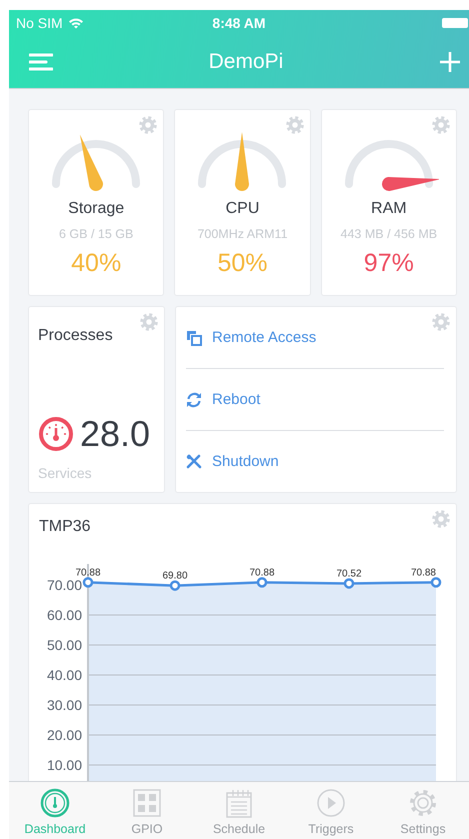 The image size is (469, 839). What do you see at coordinates (315, 400) in the screenshot?
I see `action-link: Reboot` at bounding box center [315, 400].